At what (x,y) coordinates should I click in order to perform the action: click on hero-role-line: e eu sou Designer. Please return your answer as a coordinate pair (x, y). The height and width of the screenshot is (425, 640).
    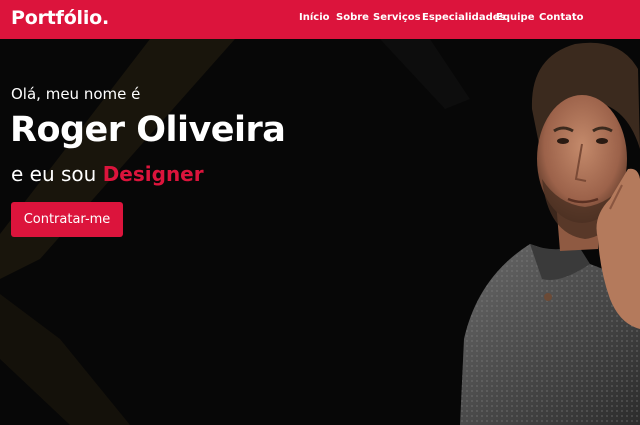
    Looking at the image, I should click on (107, 174).